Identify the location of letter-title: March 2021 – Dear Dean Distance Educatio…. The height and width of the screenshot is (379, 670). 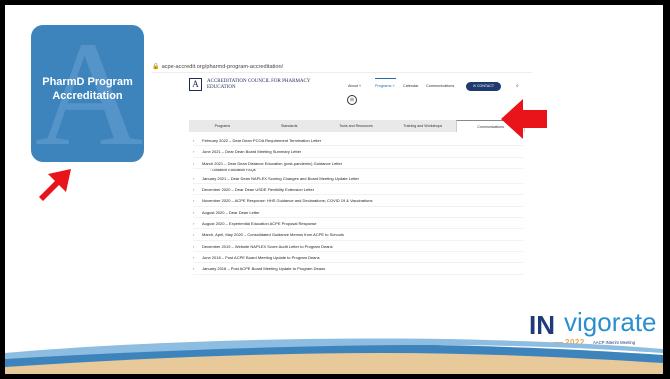
(272, 163).